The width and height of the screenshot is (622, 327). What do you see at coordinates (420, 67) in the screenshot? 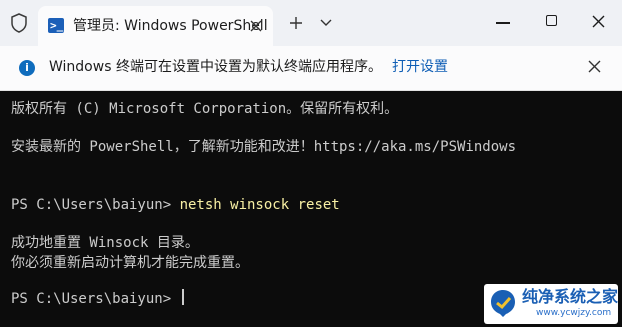
I see `open-settings-link: 打开设置` at bounding box center [420, 67].